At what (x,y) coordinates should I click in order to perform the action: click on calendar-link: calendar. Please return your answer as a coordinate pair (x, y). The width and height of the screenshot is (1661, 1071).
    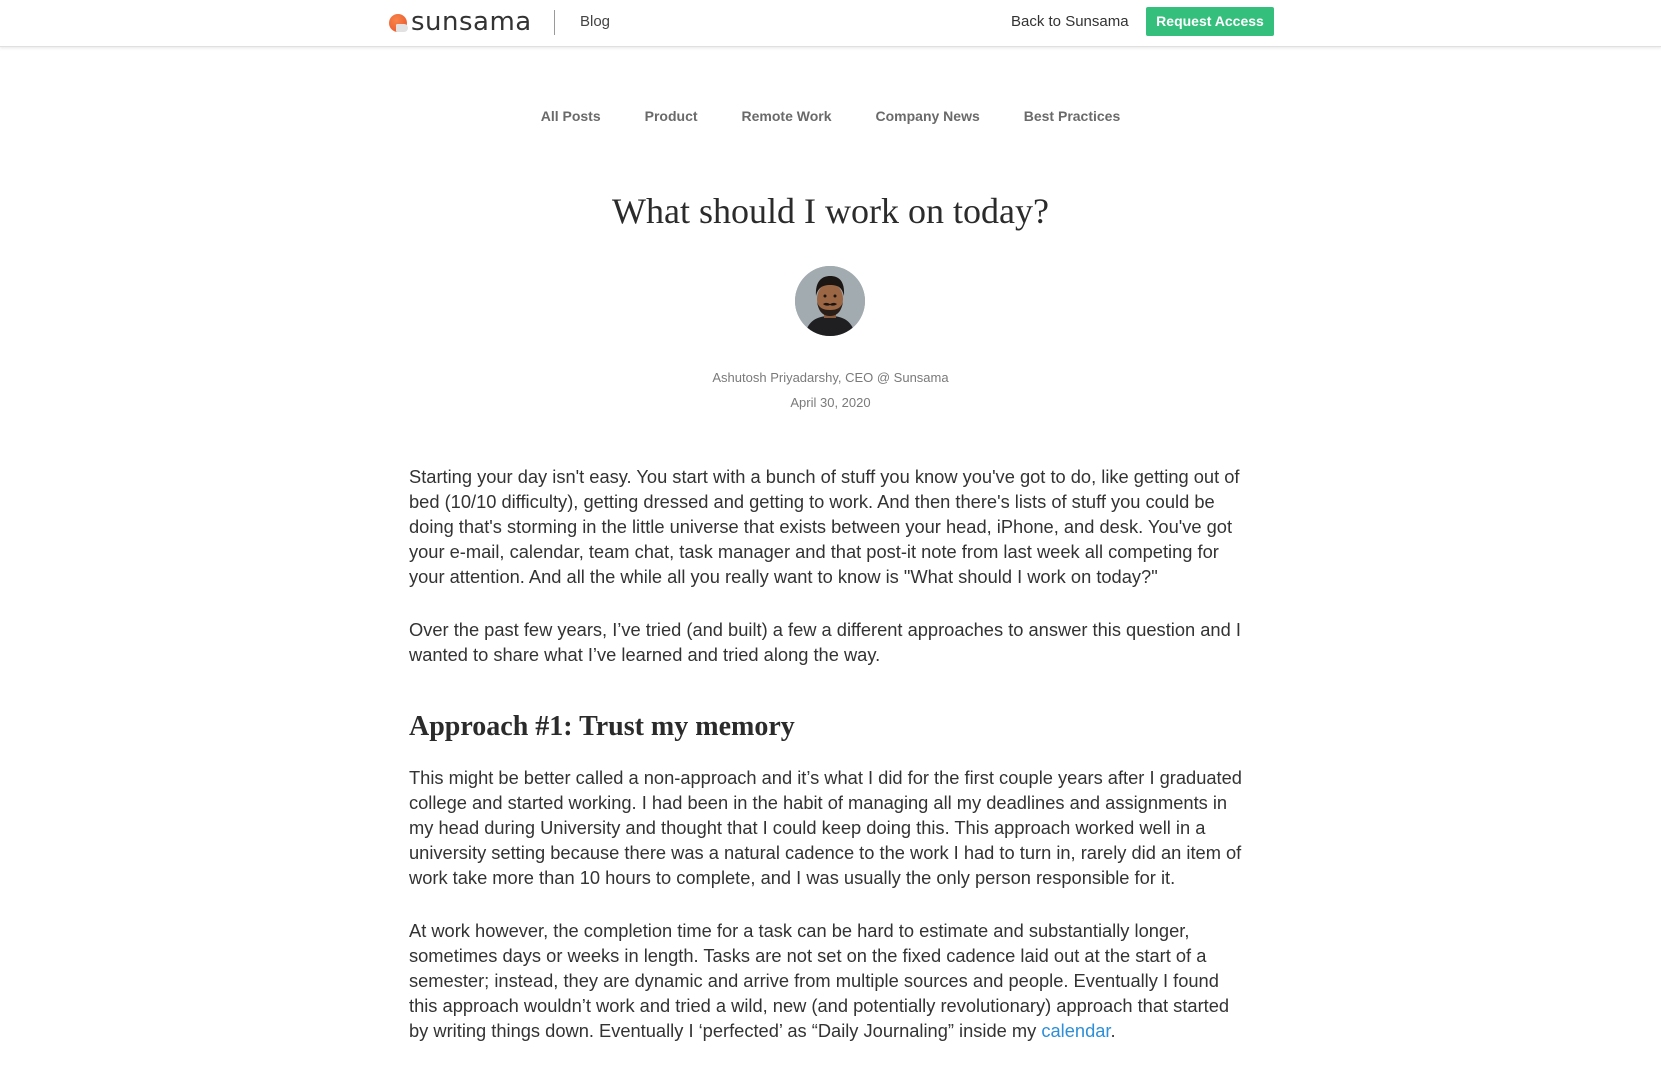
    Looking at the image, I should click on (1075, 1030).